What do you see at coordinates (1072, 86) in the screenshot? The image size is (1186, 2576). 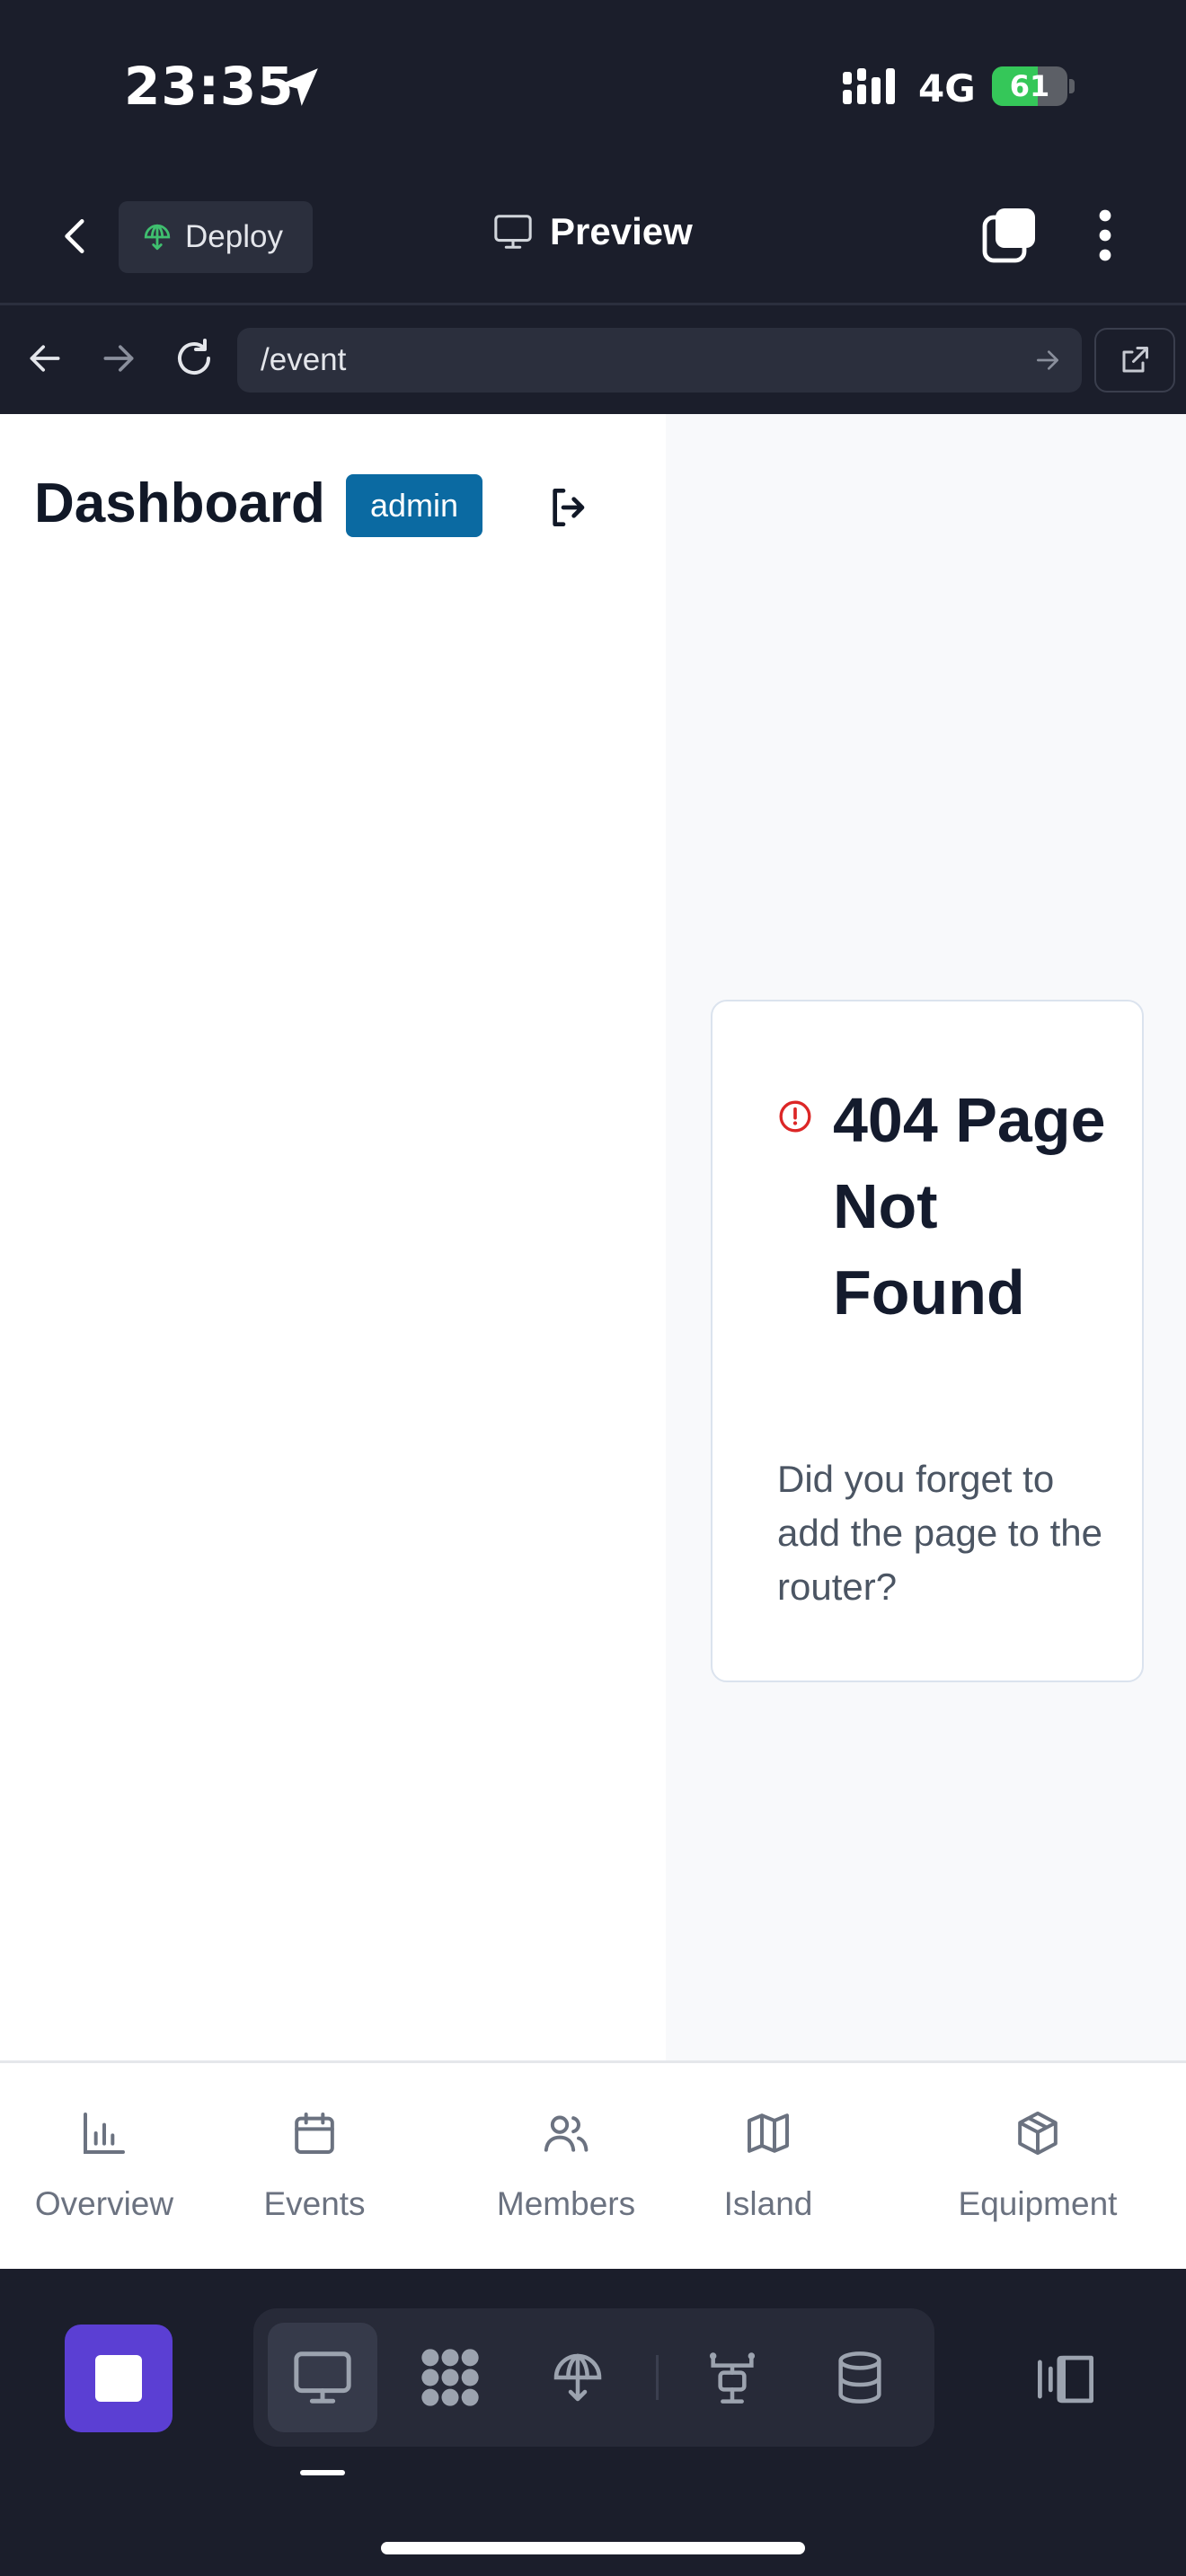 I see `battery-cap` at bounding box center [1072, 86].